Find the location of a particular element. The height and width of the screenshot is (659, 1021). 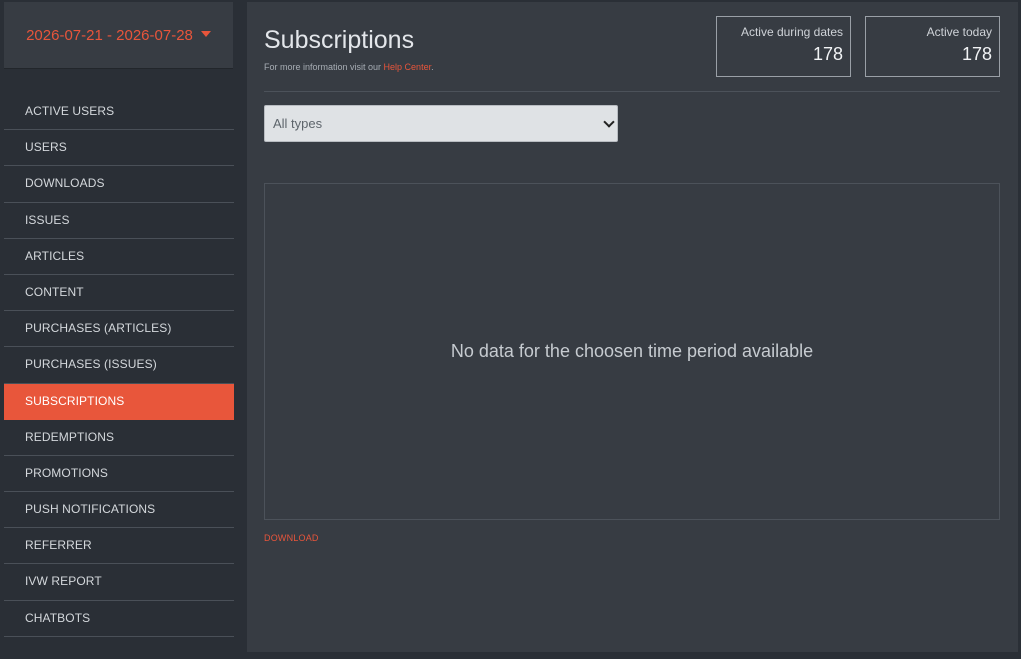

sidebar-item-purchases-issues: PURCHASES (ISSUES) is located at coordinates (119, 365).